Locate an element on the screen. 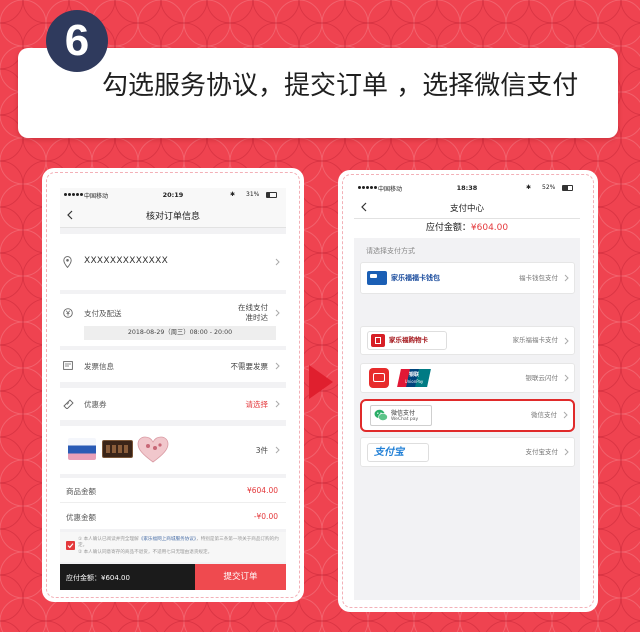 The image size is (640, 632). arrow-right-icon is located at coordinates (321, 382).